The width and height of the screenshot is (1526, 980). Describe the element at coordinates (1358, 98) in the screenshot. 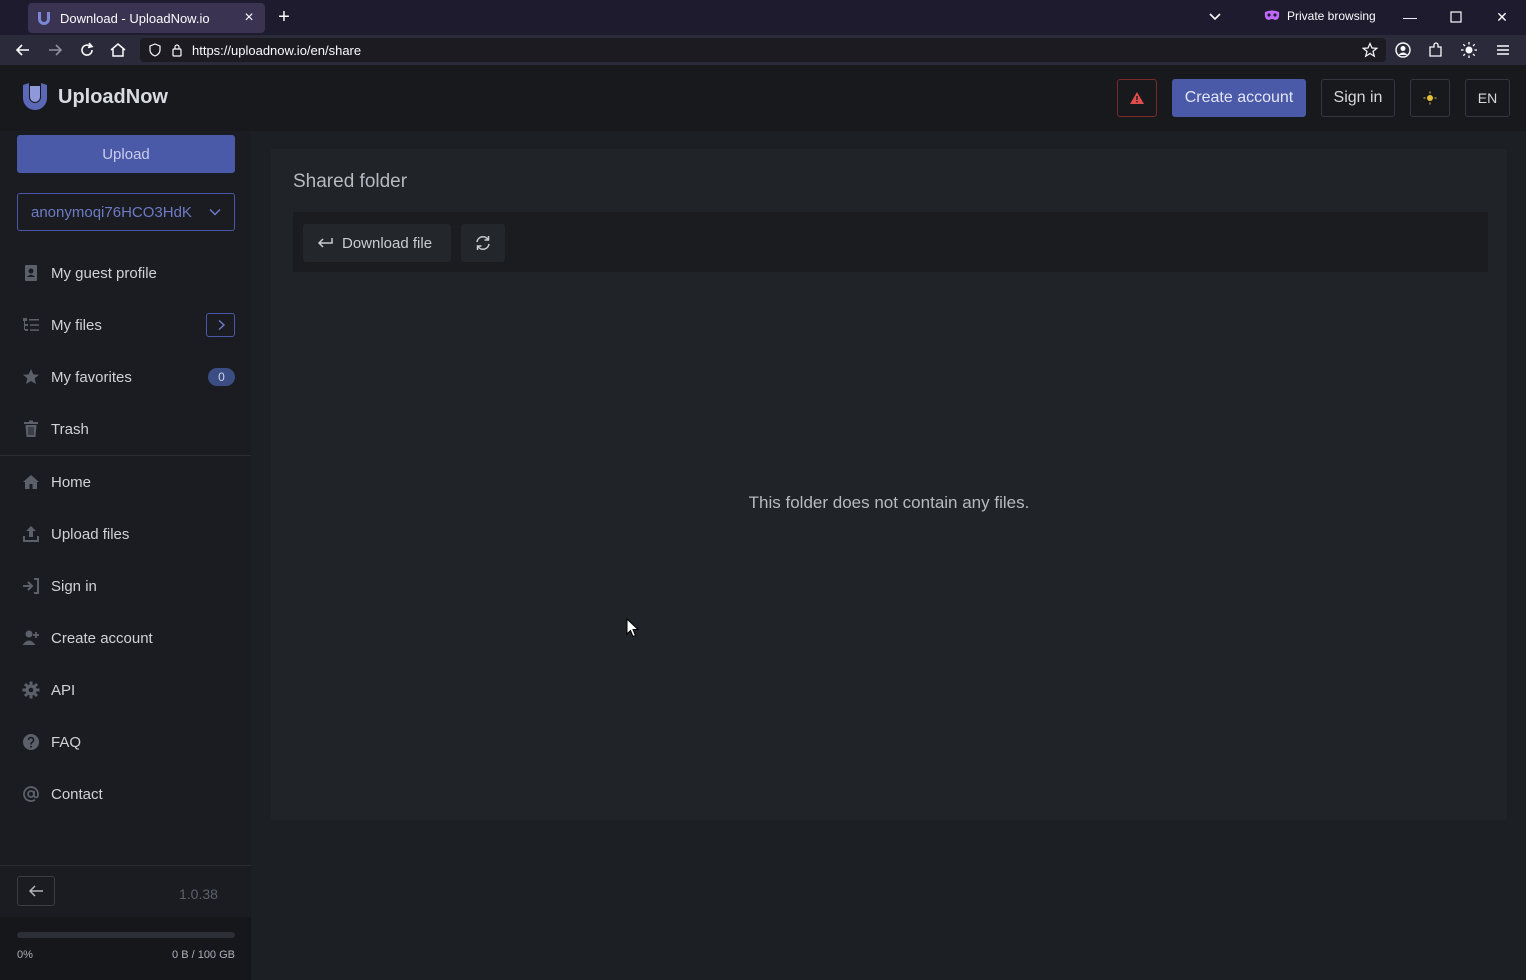

I see `sign-in-button: Sign in` at that location.